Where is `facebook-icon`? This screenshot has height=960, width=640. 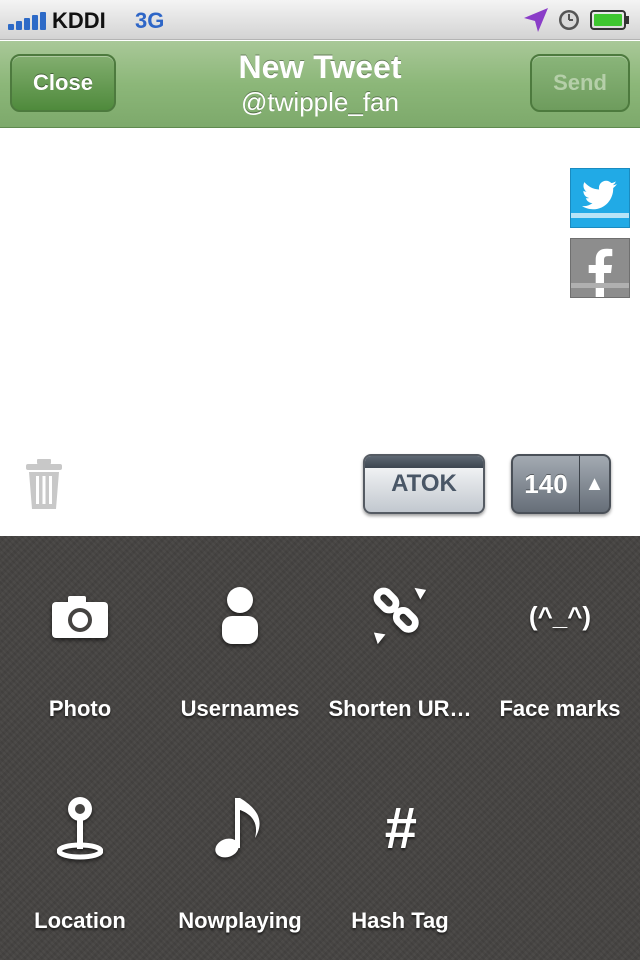 facebook-icon is located at coordinates (600, 272).